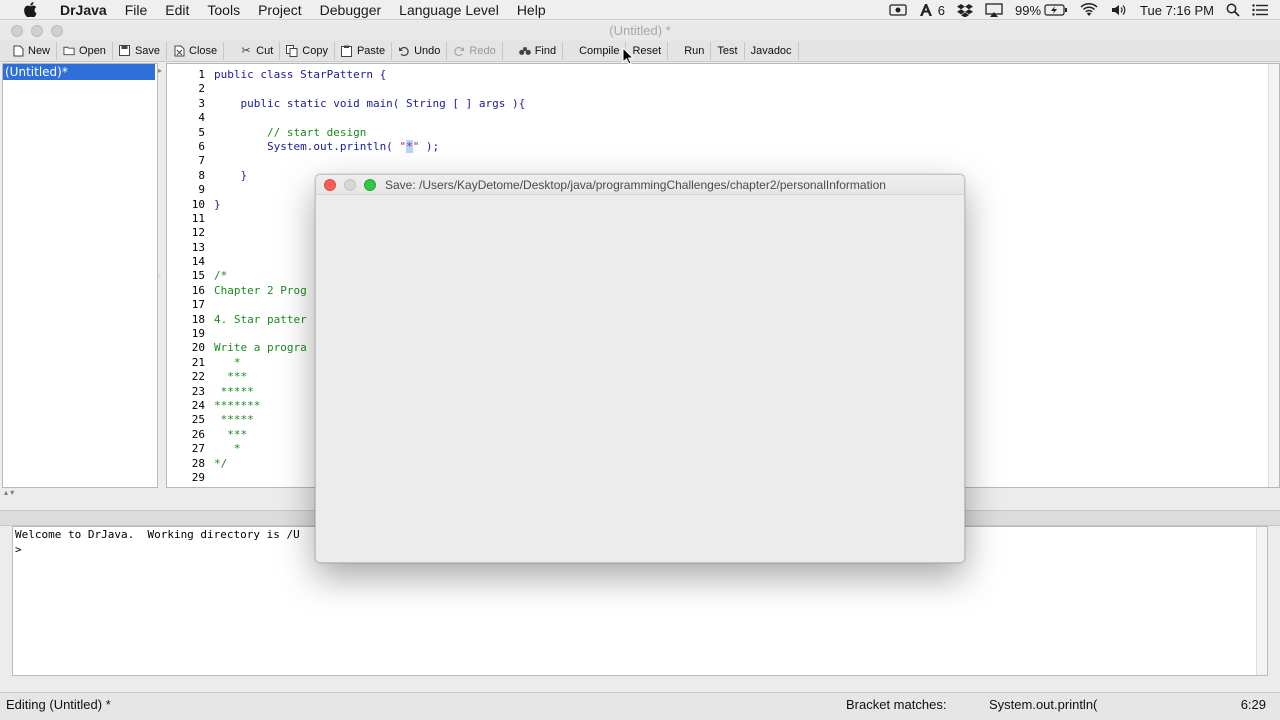 The width and height of the screenshot is (1280, 720). I want to click on line-number: 12, so click(198, 233).